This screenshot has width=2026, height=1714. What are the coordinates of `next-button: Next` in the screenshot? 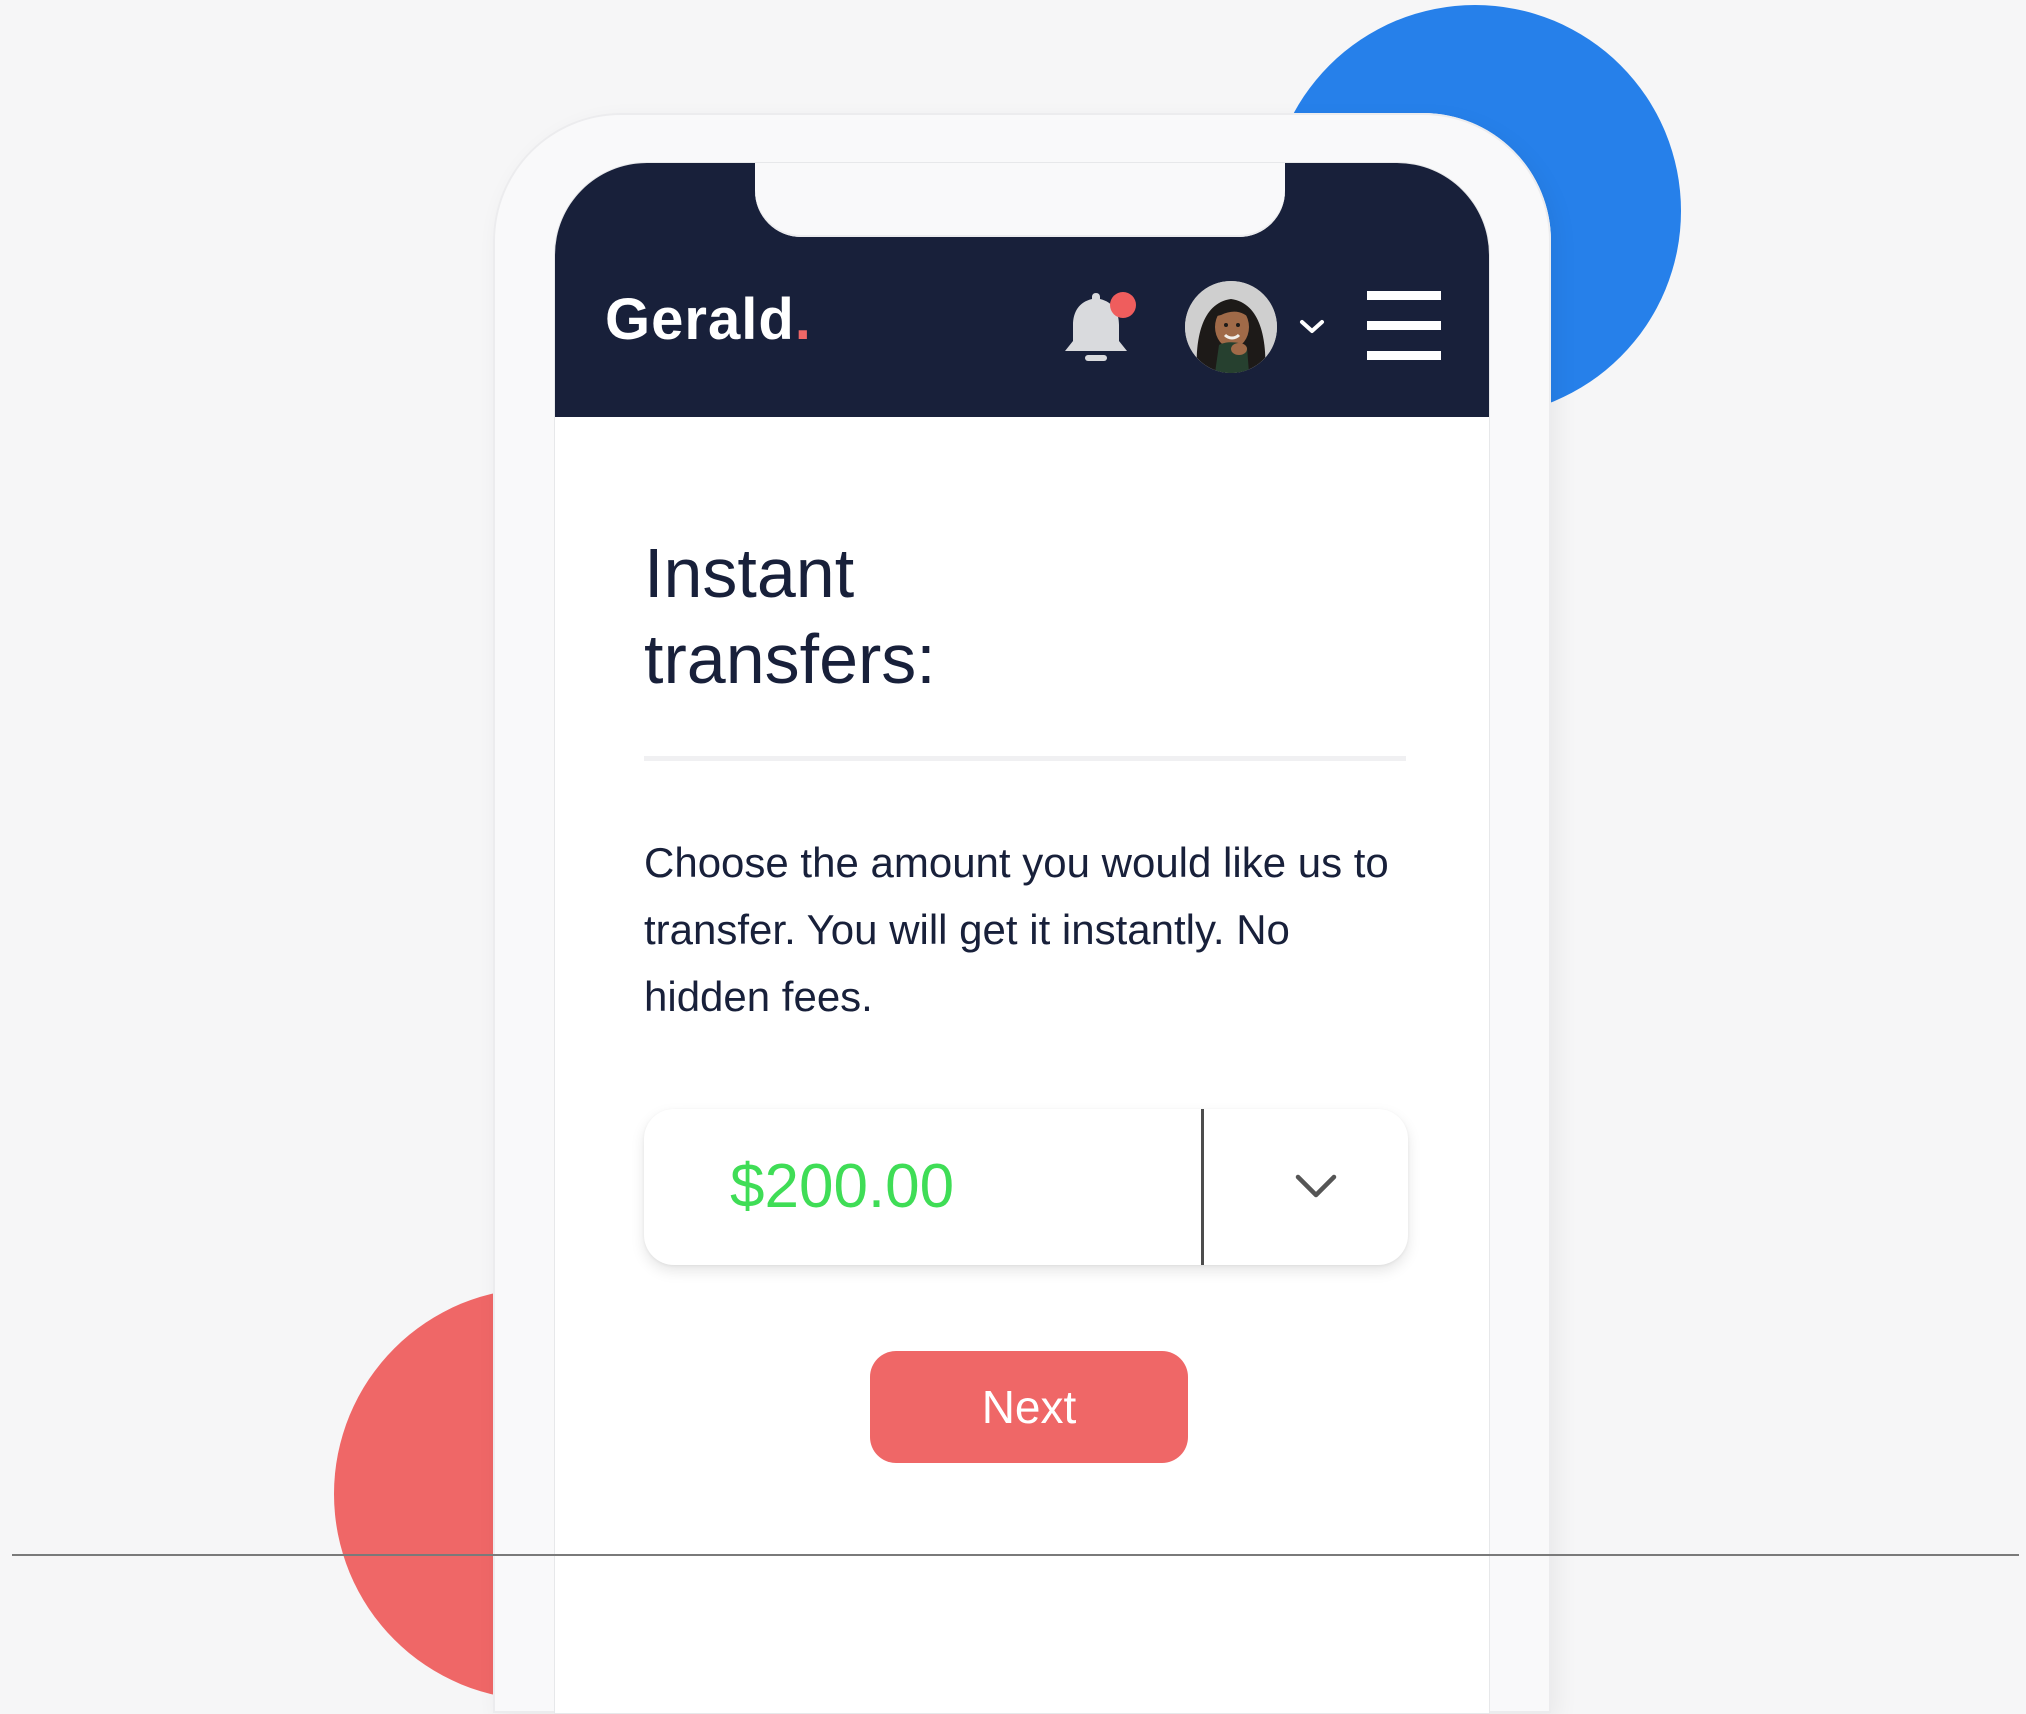 It's located at (1029, 1407).